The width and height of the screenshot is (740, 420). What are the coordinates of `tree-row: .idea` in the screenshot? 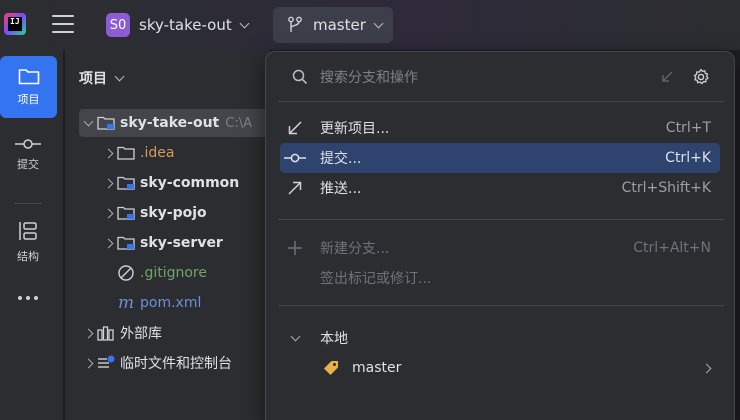 It's located at (172, 153).